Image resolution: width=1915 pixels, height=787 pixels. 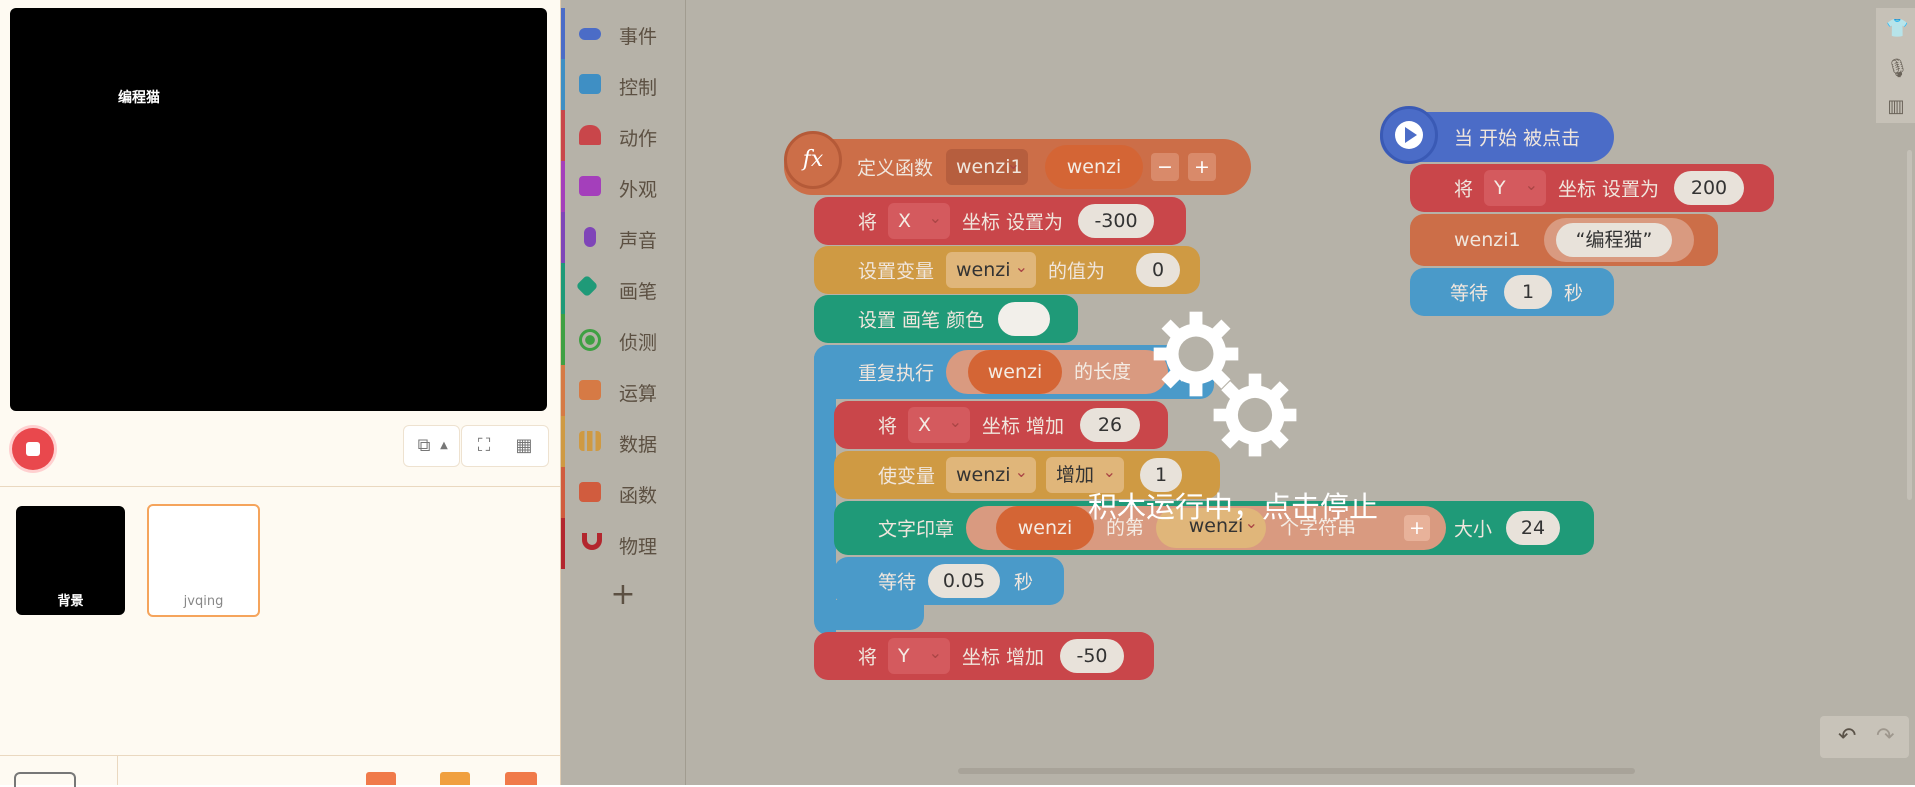 I want to click on stage-tools: ⛶ ▦, so click(x=505, y=446).